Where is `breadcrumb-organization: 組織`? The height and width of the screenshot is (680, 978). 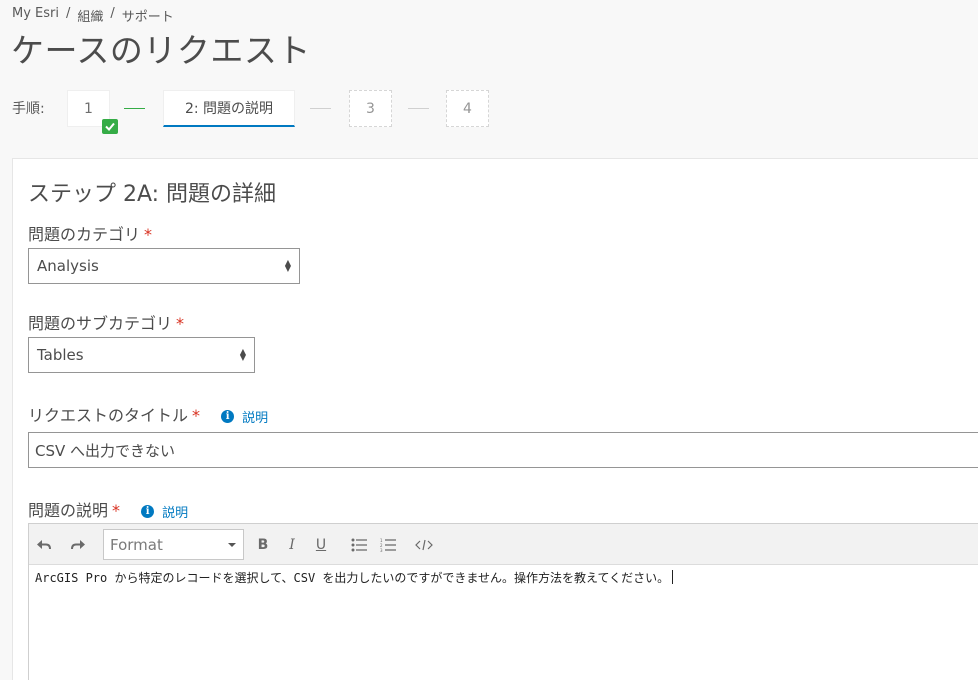 breadcrumb-organization: 組織 is located at coordinates (90, 15).